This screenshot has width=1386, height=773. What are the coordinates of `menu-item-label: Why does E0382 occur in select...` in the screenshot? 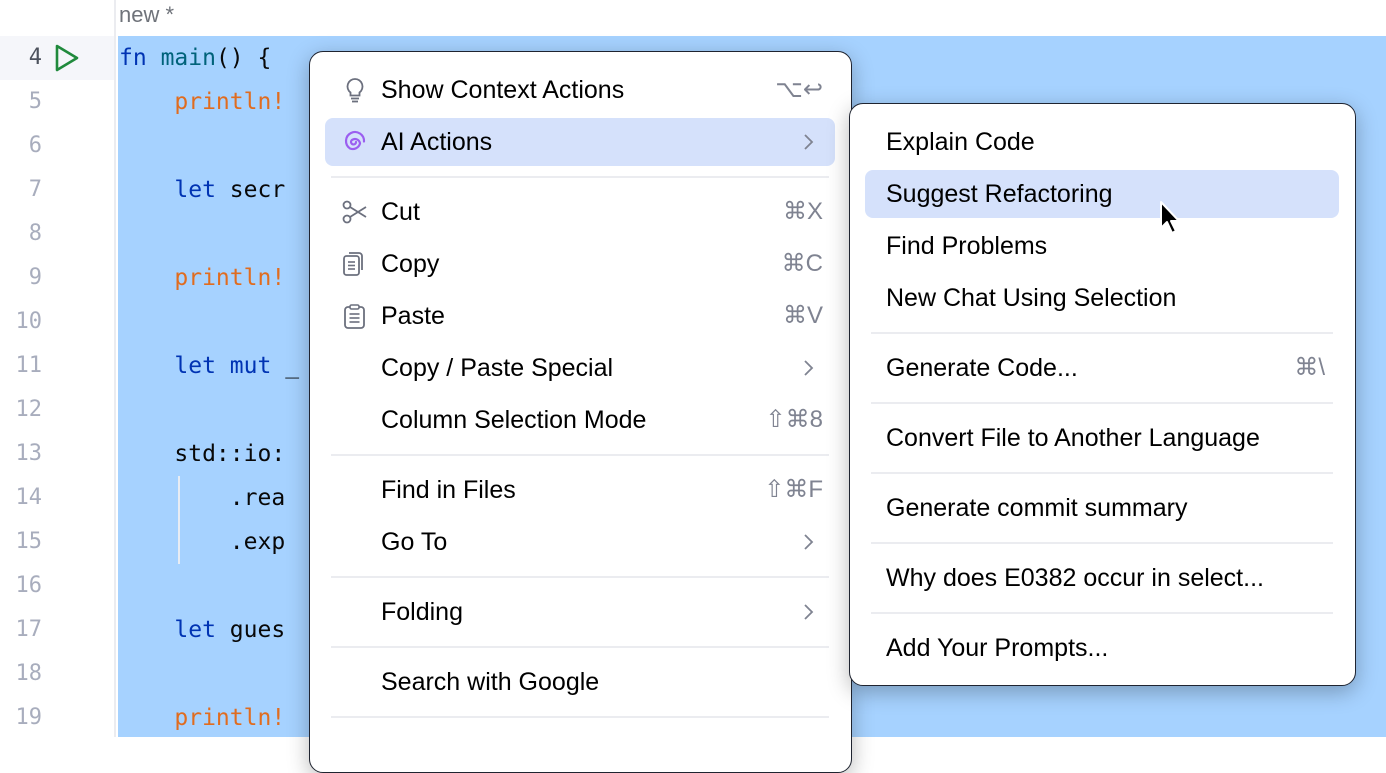 It's located at (1075, 578).